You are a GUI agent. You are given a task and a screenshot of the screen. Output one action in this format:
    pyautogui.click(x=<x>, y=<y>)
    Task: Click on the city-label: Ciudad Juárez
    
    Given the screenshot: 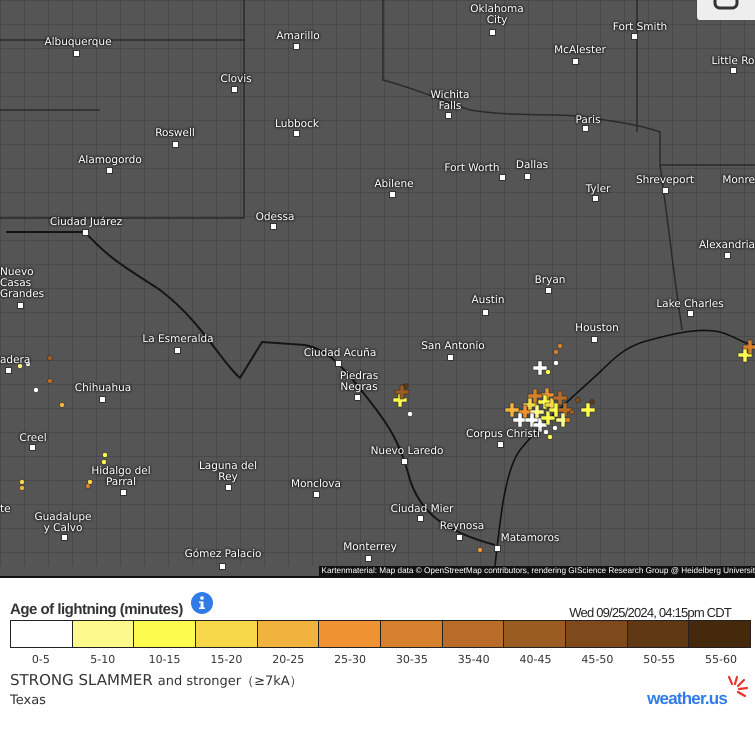 What is the action you would take?
    pyautogui.click(x=86, y=222)
    